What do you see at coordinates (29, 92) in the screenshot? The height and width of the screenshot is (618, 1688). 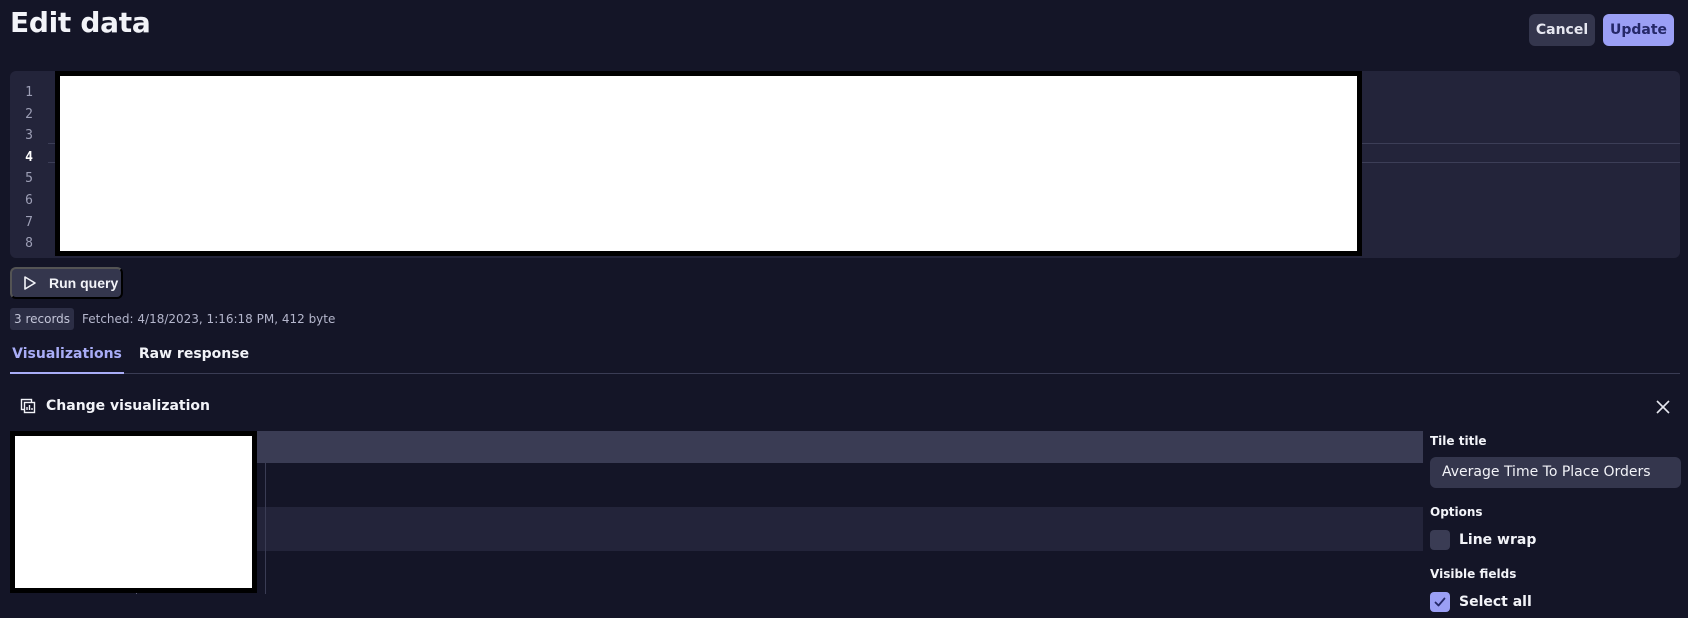 I see `line-number: 1` at bounding box center [29, 92].